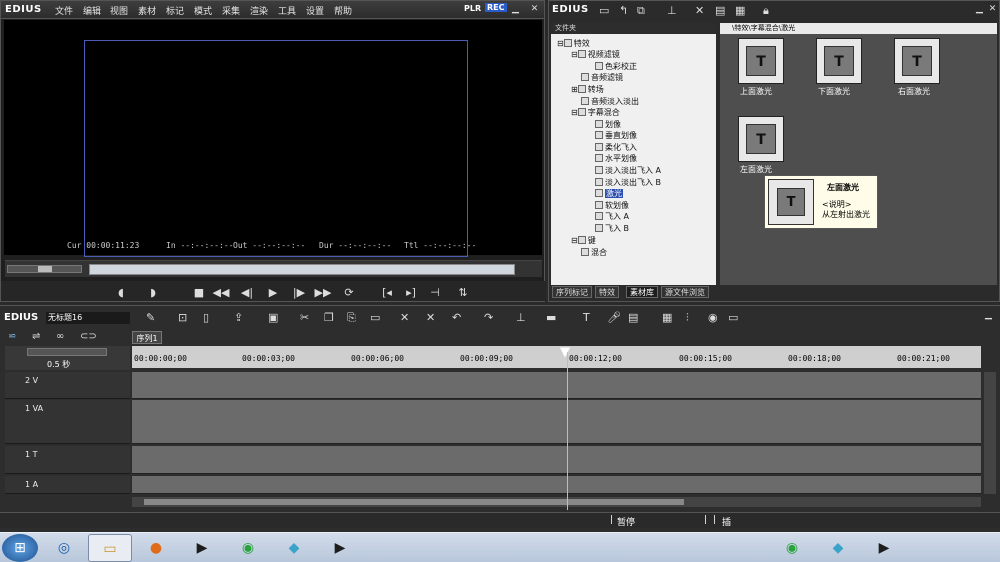 This screenshot has width=1000, height=562. What do you see at coordinates (609, 193) in the screenshot?
I see `tree-item-selected: 激光` at bounding box center [609, 193].